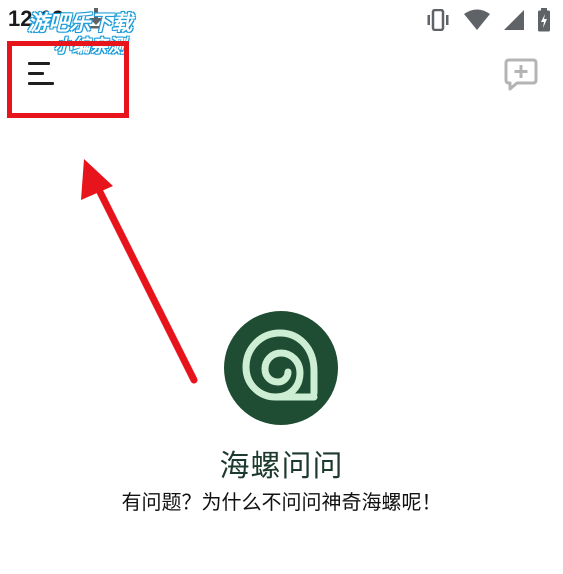 The height and width of the screenshot is (574, 563). Describe the element at coordinates (544, 20) in the screenshot. I see `battery-icon` at that location.